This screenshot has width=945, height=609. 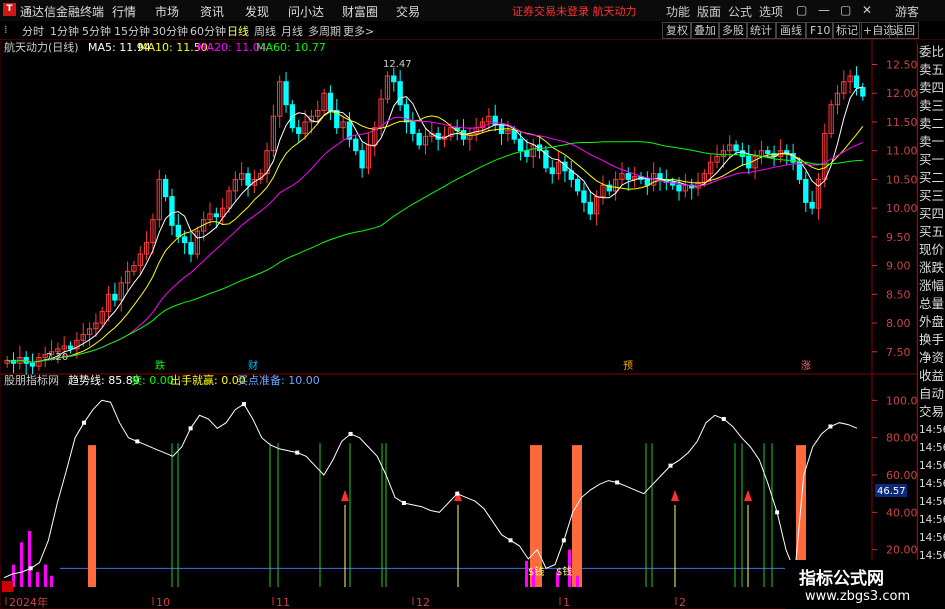 I want to click on adjust-button: 复权, so click(x=677, y=30).